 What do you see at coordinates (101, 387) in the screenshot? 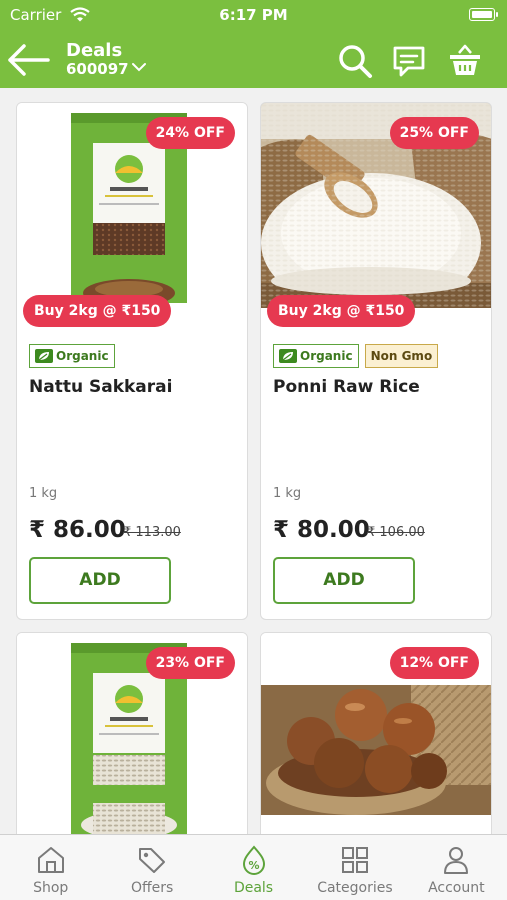
I see `product-name: Nattu Sakkarai` at bounding box center [101, 387].